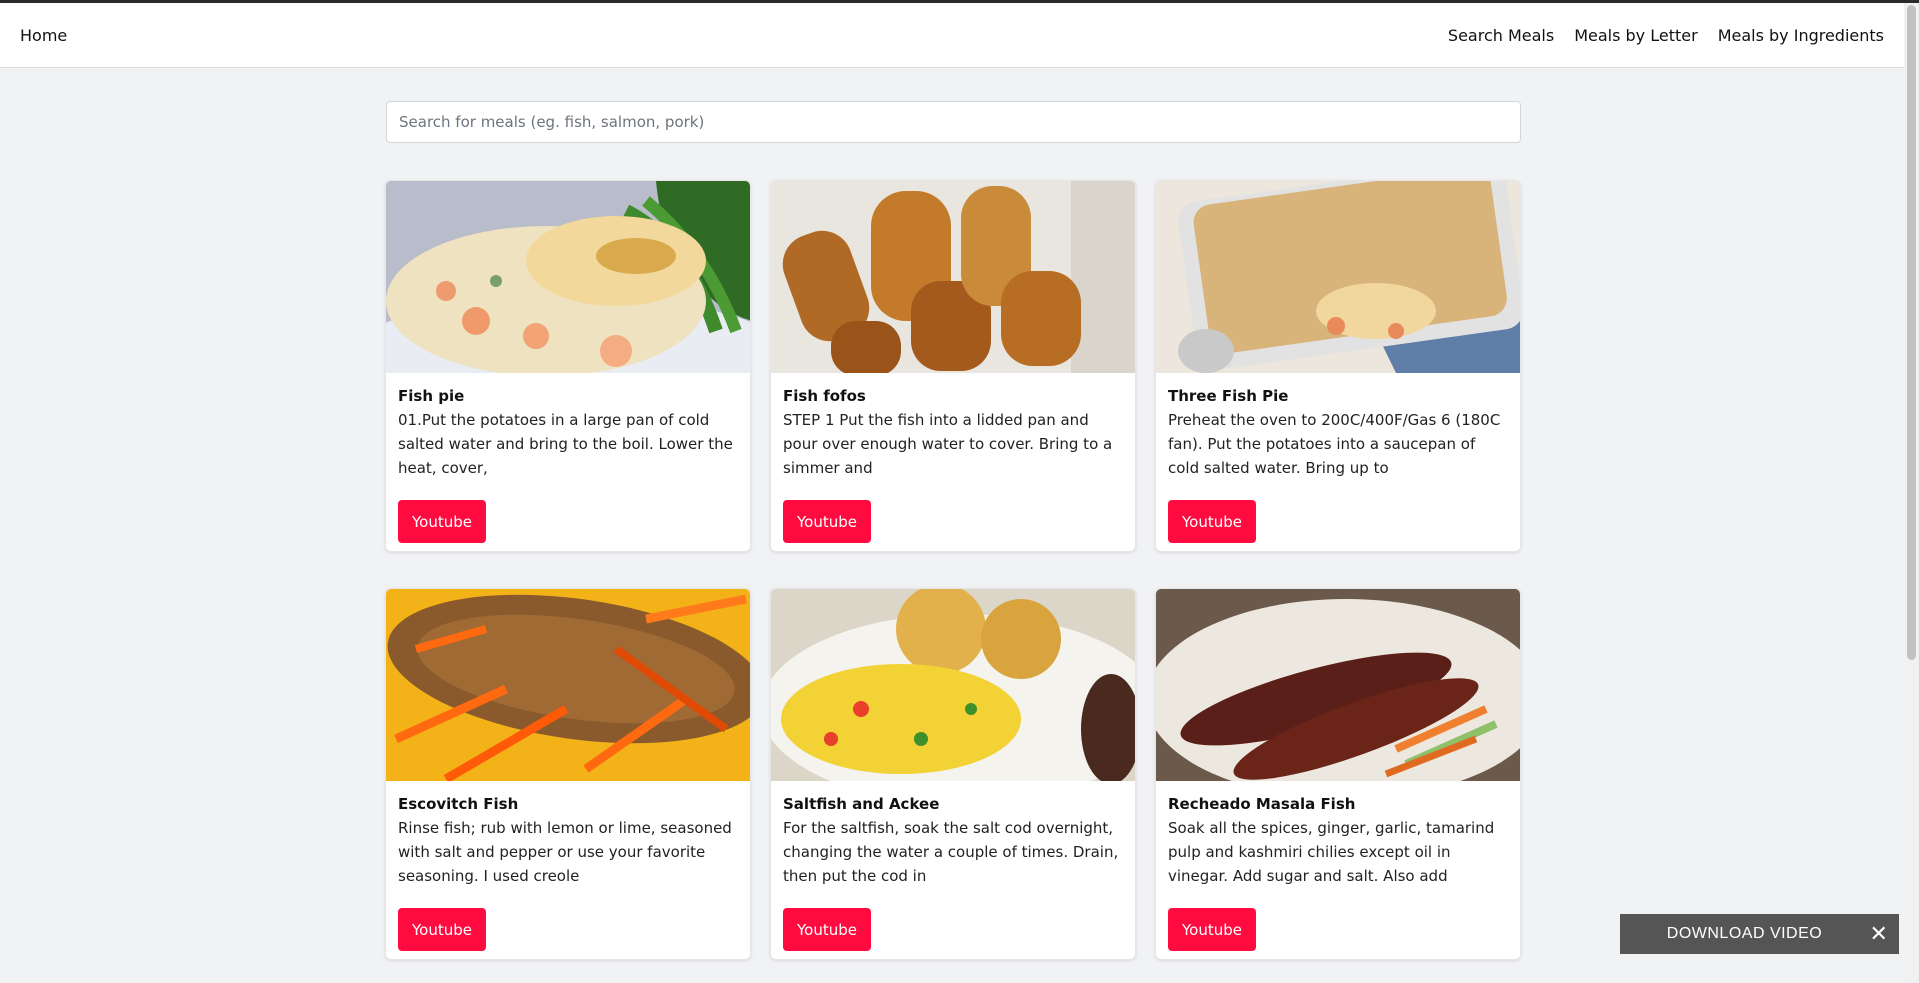 This screenshot has width=1919, height=983. I want to click on fish-pie-photo, so click(568, 277).